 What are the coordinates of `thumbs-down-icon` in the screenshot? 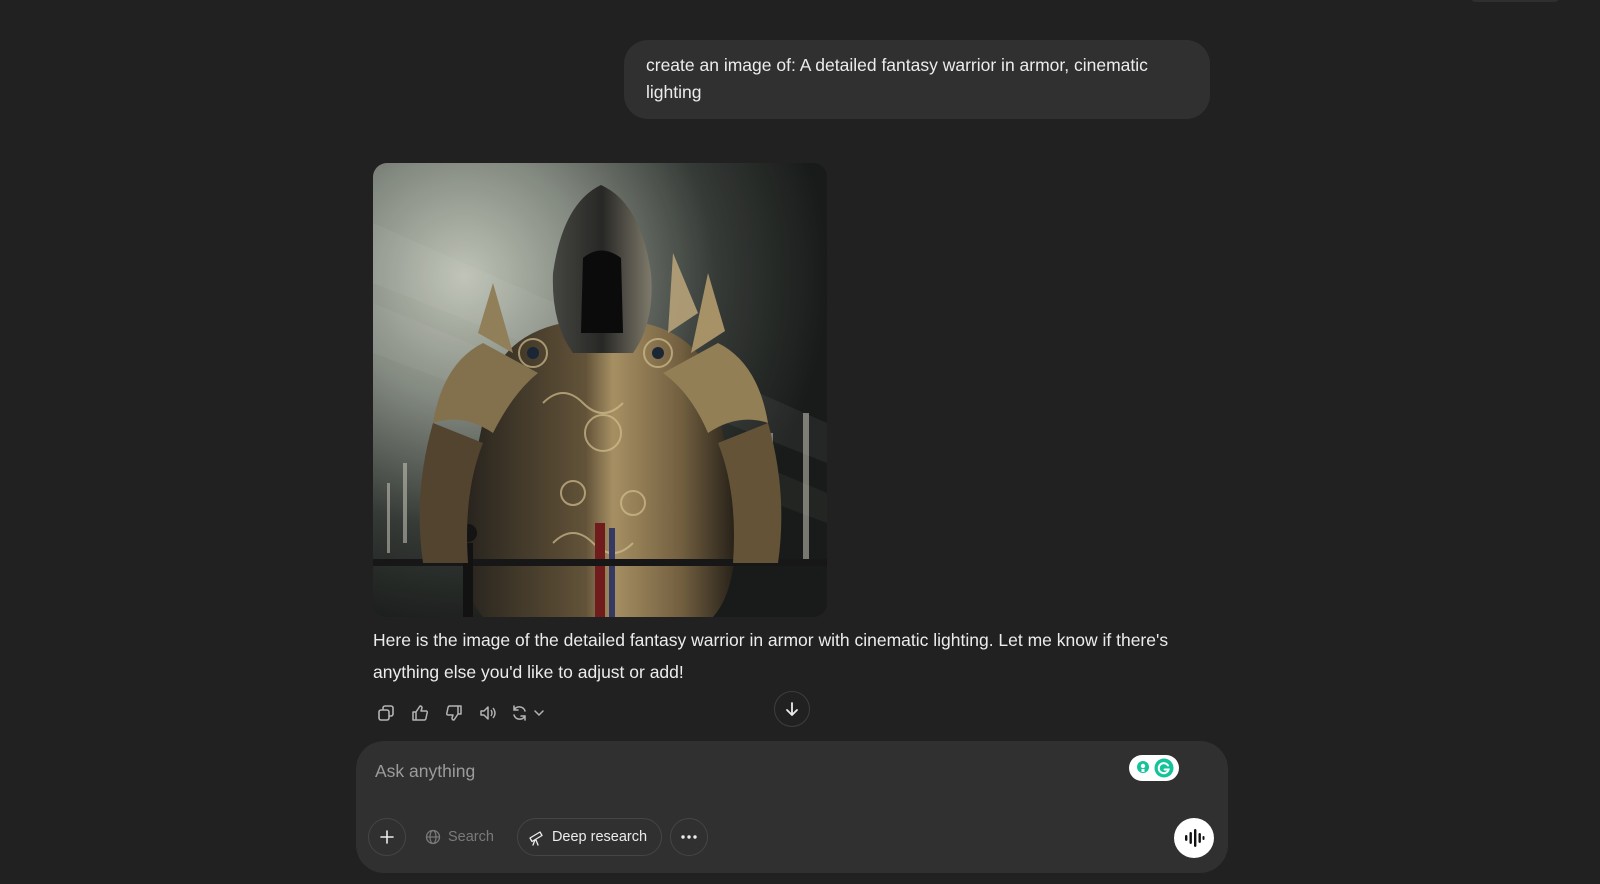 It's located at (454, 713).